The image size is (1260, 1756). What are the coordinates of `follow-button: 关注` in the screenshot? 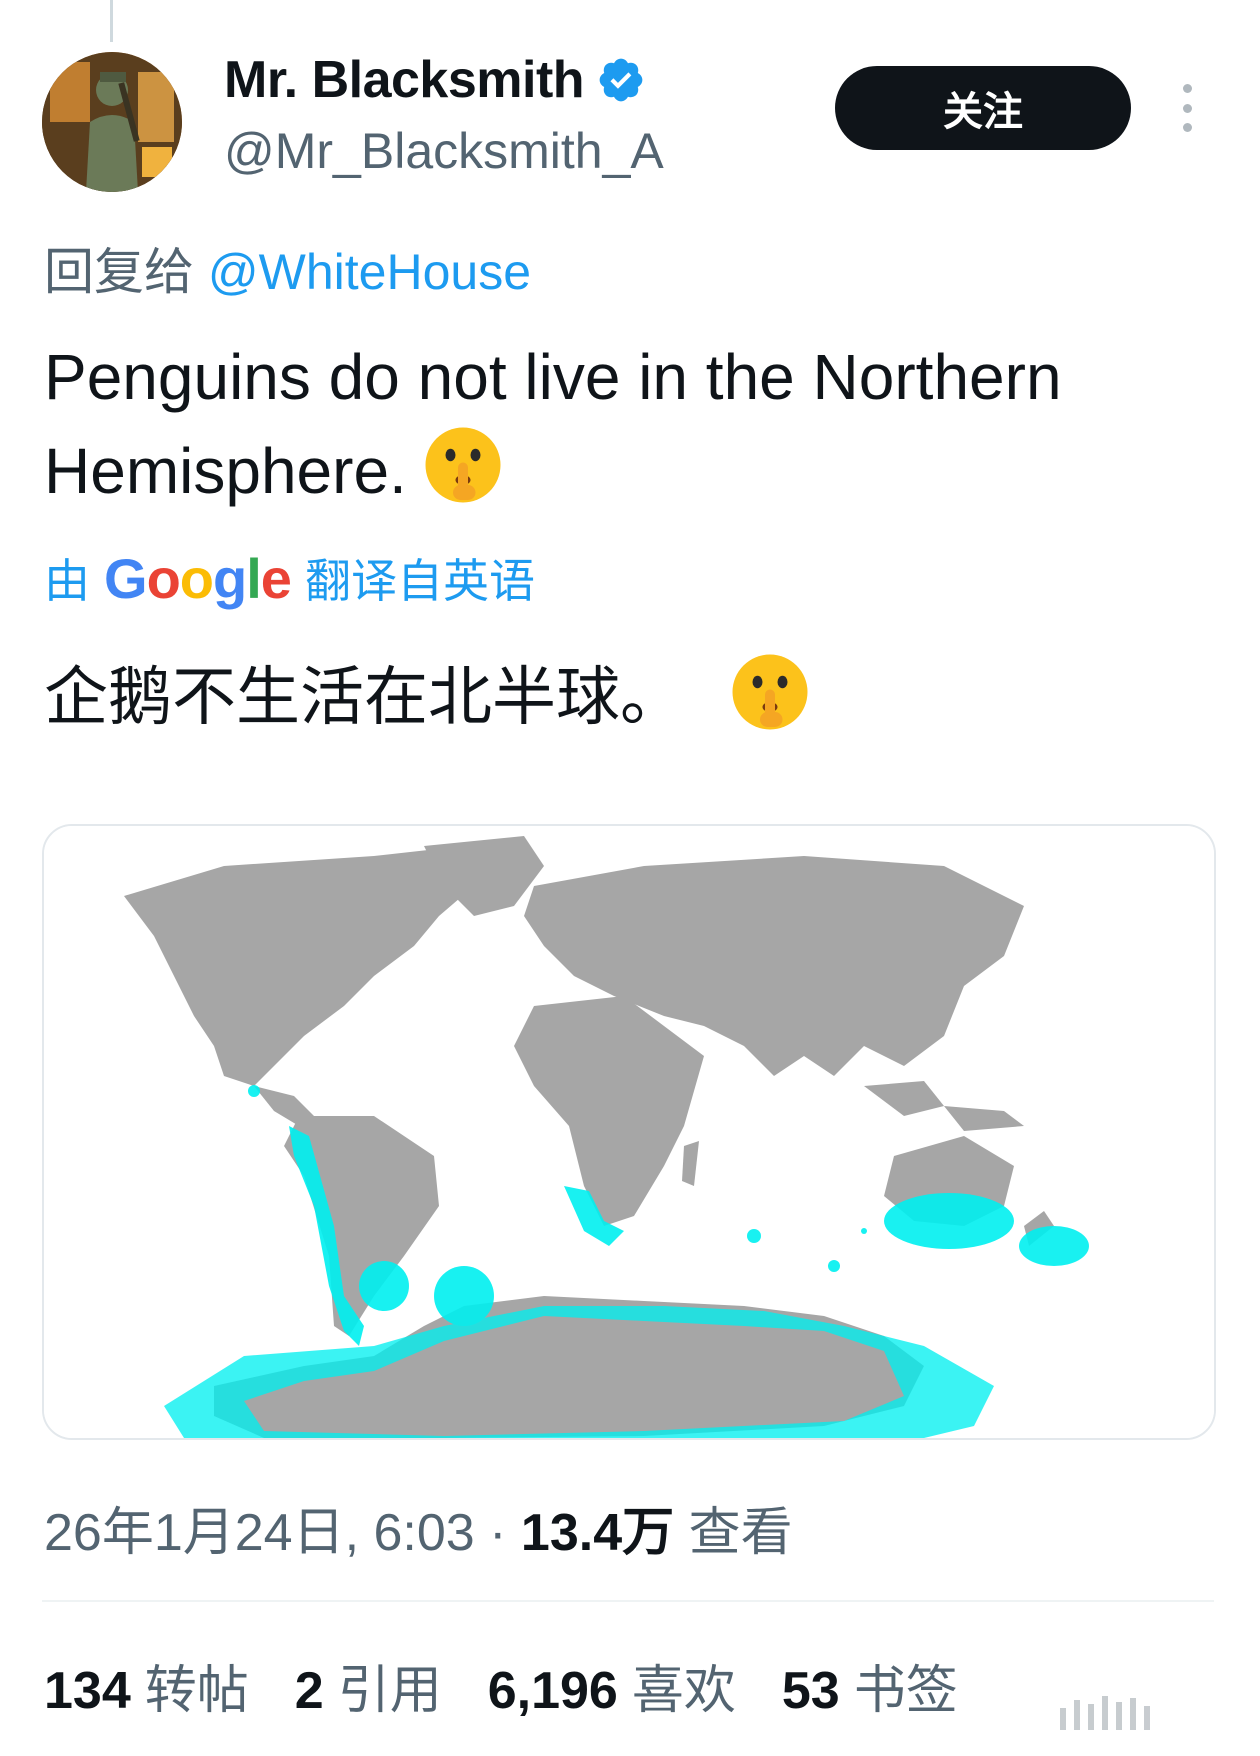 It's located at (983, 108).